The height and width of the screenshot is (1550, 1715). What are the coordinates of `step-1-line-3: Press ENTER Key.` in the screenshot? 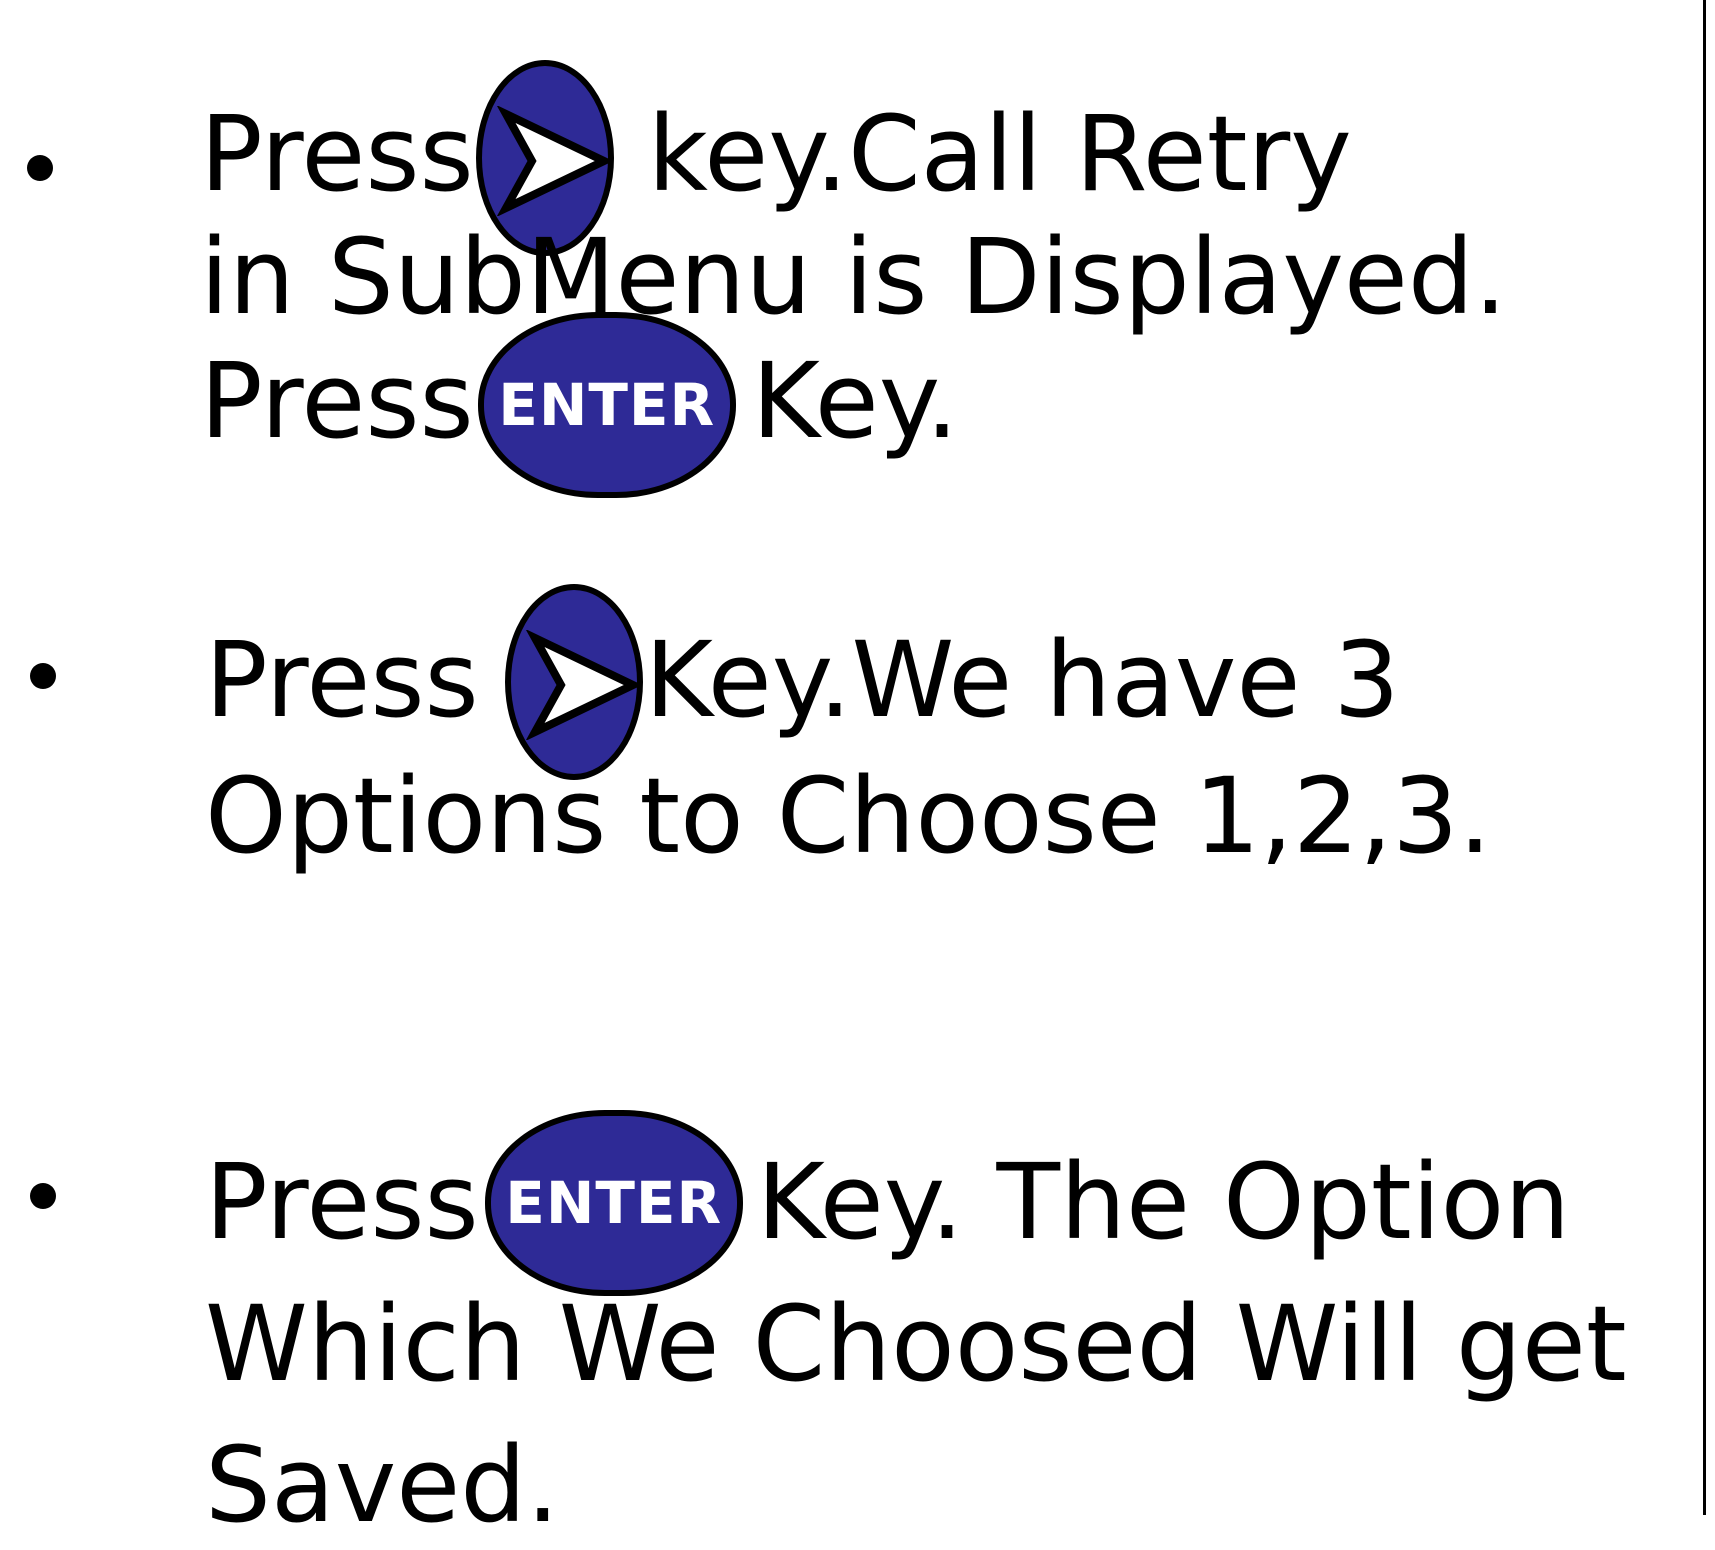 It's located at (579, 401).